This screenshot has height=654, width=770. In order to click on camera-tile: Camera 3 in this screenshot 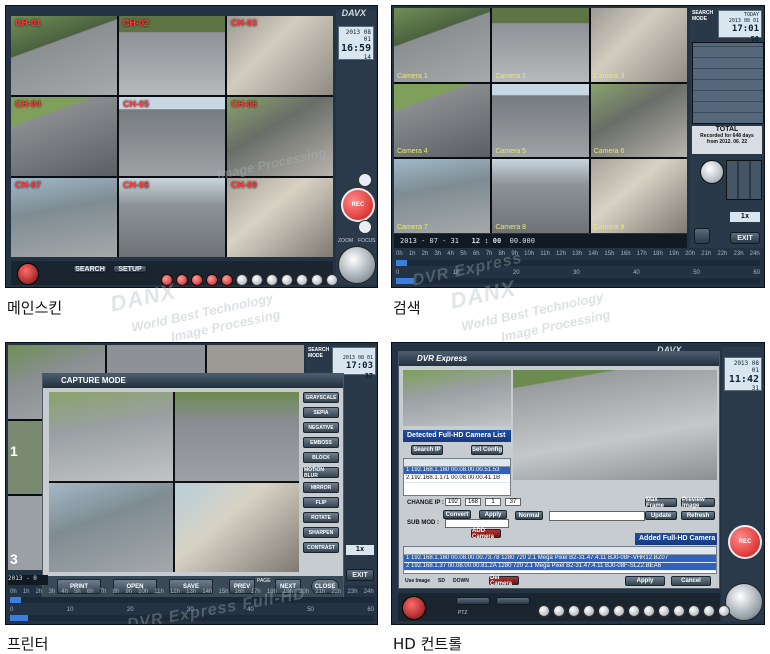, I will do `click(638, 45)`.